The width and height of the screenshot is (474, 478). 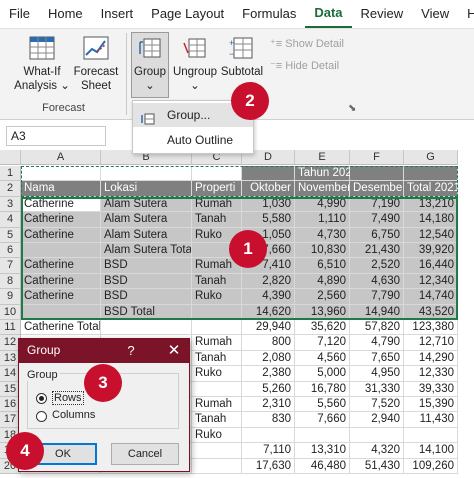 What do you see at coordinates (61, 266) in the screenshot?
I see `cell-a7: Catherine` at bounding box center [61, 266].